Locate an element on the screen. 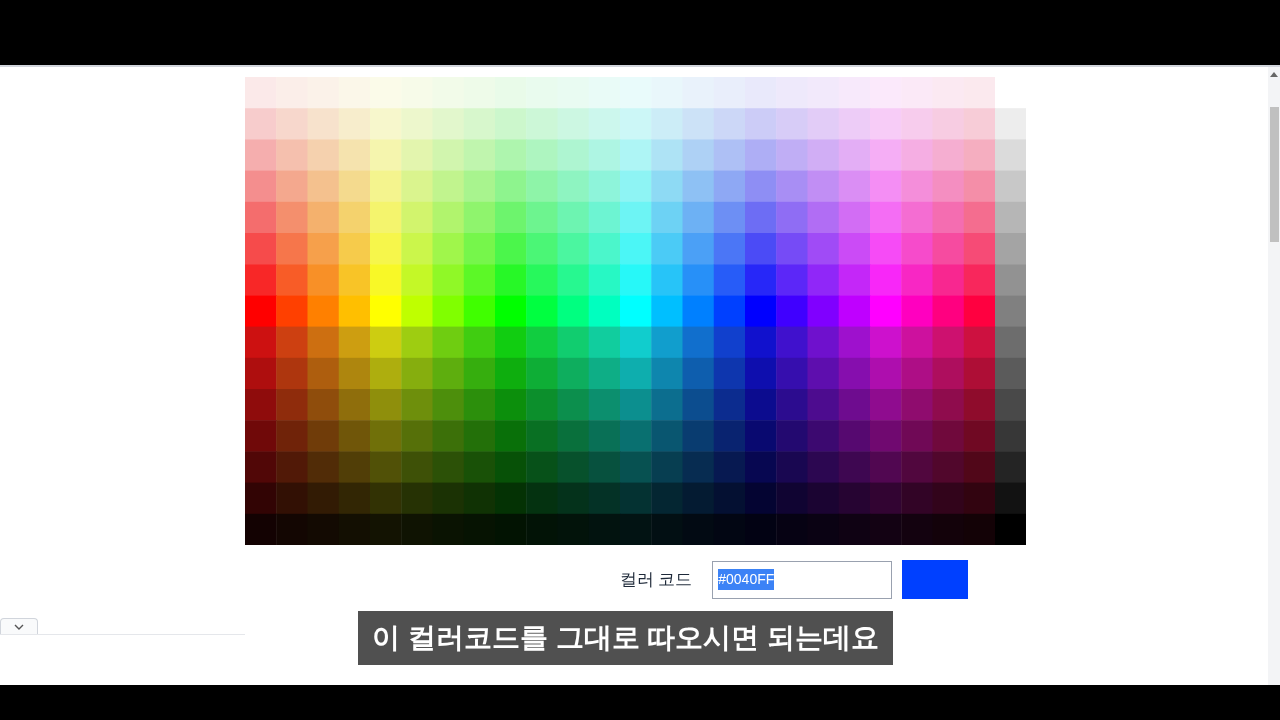 The height and width of the screenshot is (720, 1280). color-code-field: #0040FF is located at coordinates (802, 579).